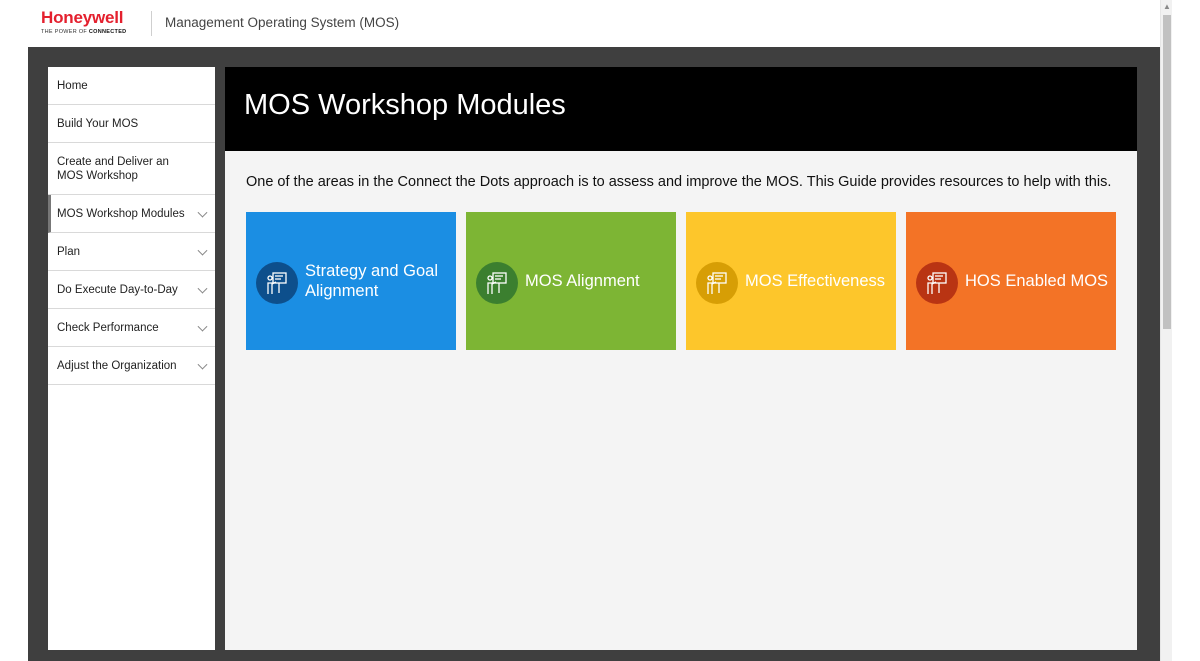 The image size is (1200, 661). Describe the element at coordinates (151, 23) in the screenshot. I see `header-divider` at that location.